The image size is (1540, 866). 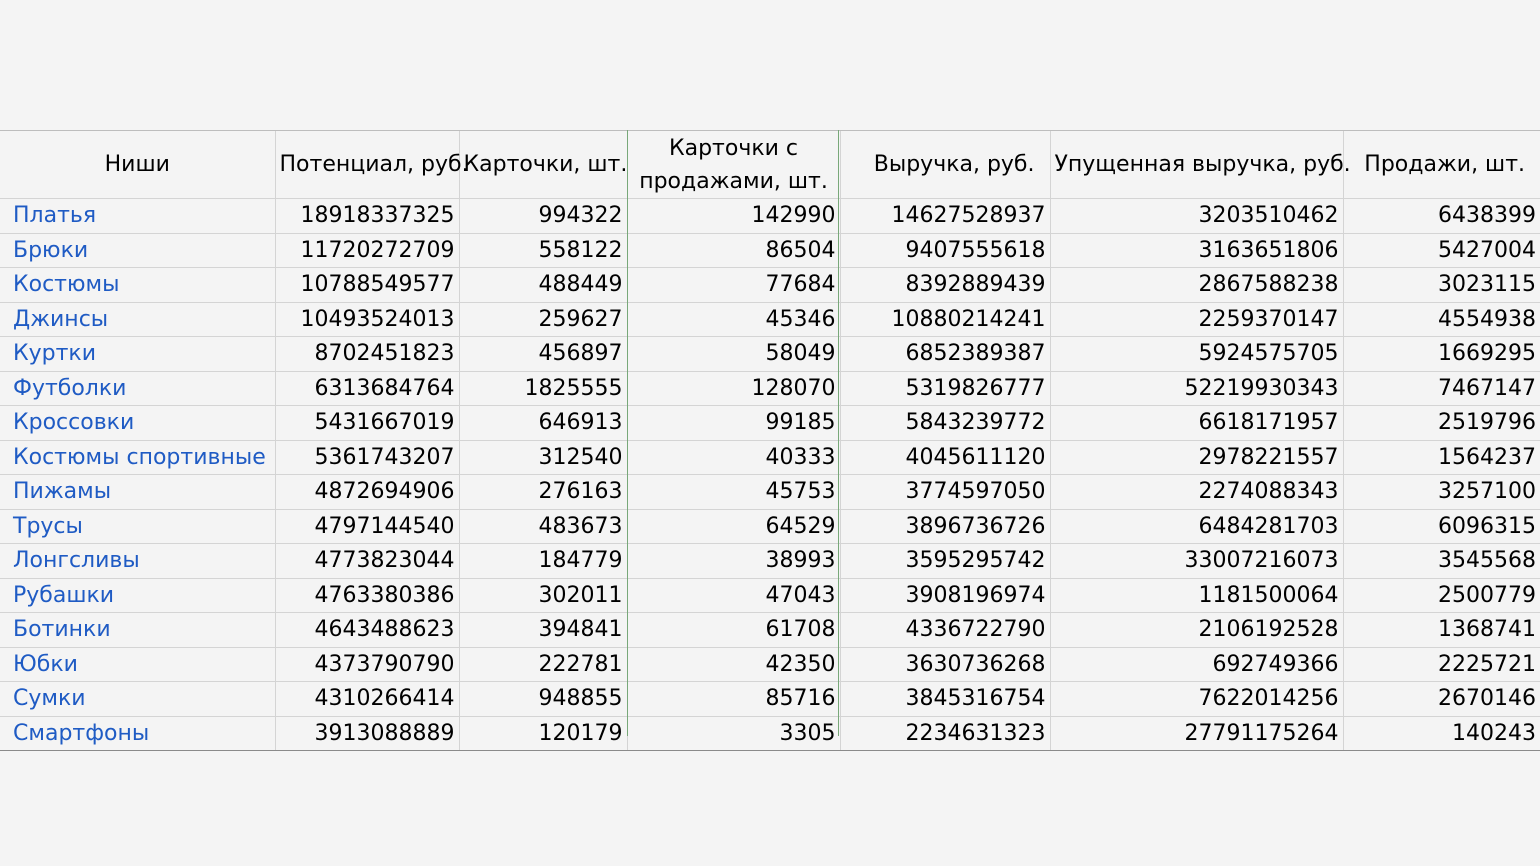 I want to click on cell-cards: 488449, so click(x=542, y=285).